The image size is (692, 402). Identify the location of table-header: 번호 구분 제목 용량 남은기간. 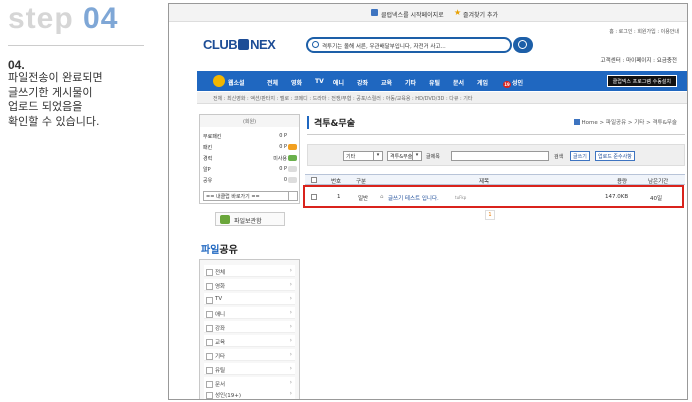
(495, 179).